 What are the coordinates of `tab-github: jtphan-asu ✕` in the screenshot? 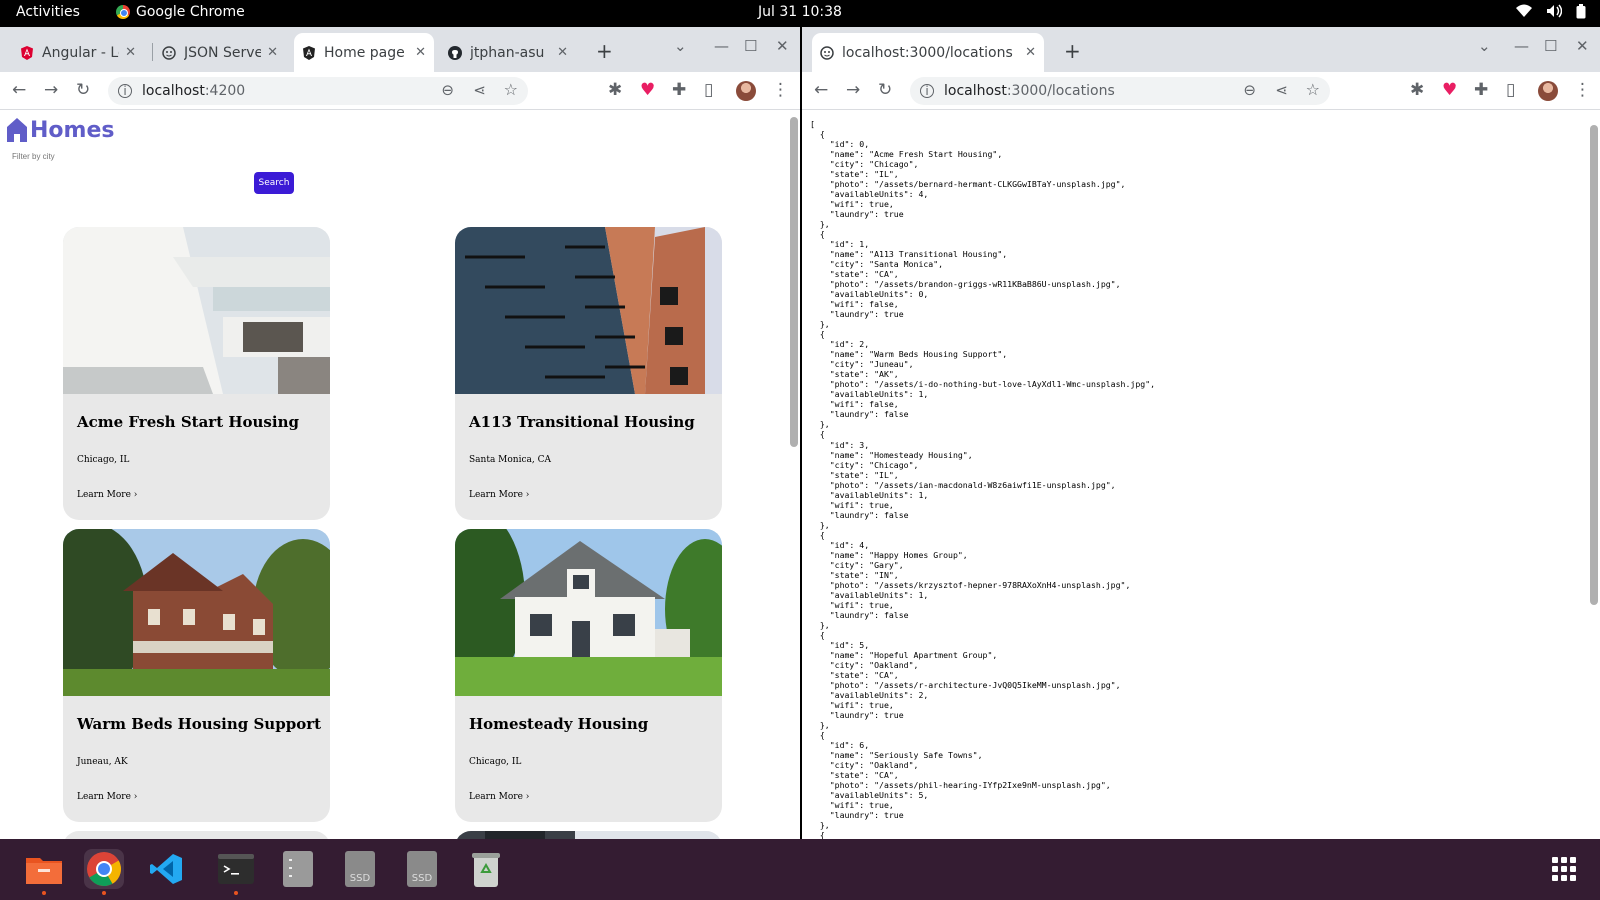 It's located at (508, 52).